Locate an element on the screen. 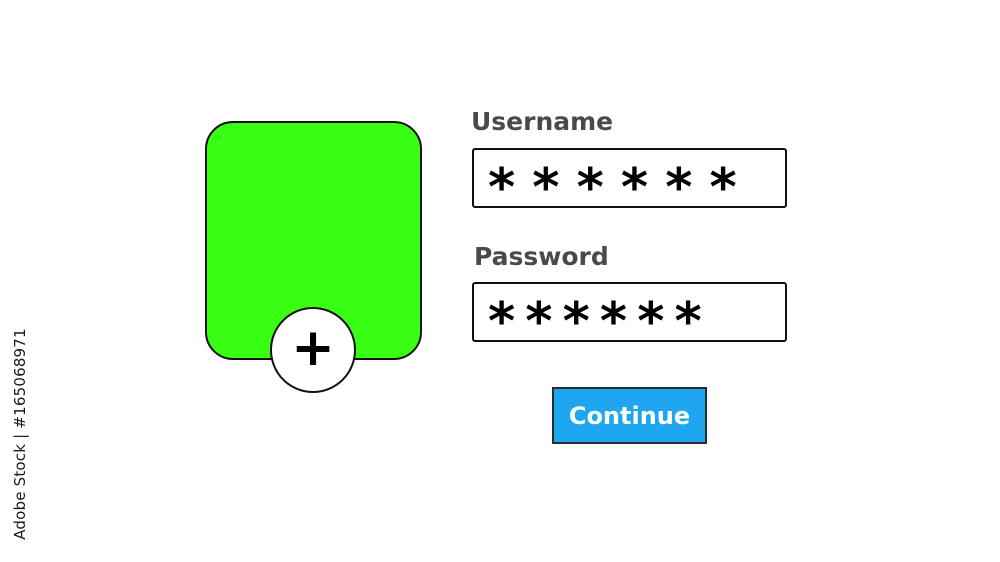 This screenshot has width=1000, height=562. plus-icon: + is located at coordinates (313, 348).